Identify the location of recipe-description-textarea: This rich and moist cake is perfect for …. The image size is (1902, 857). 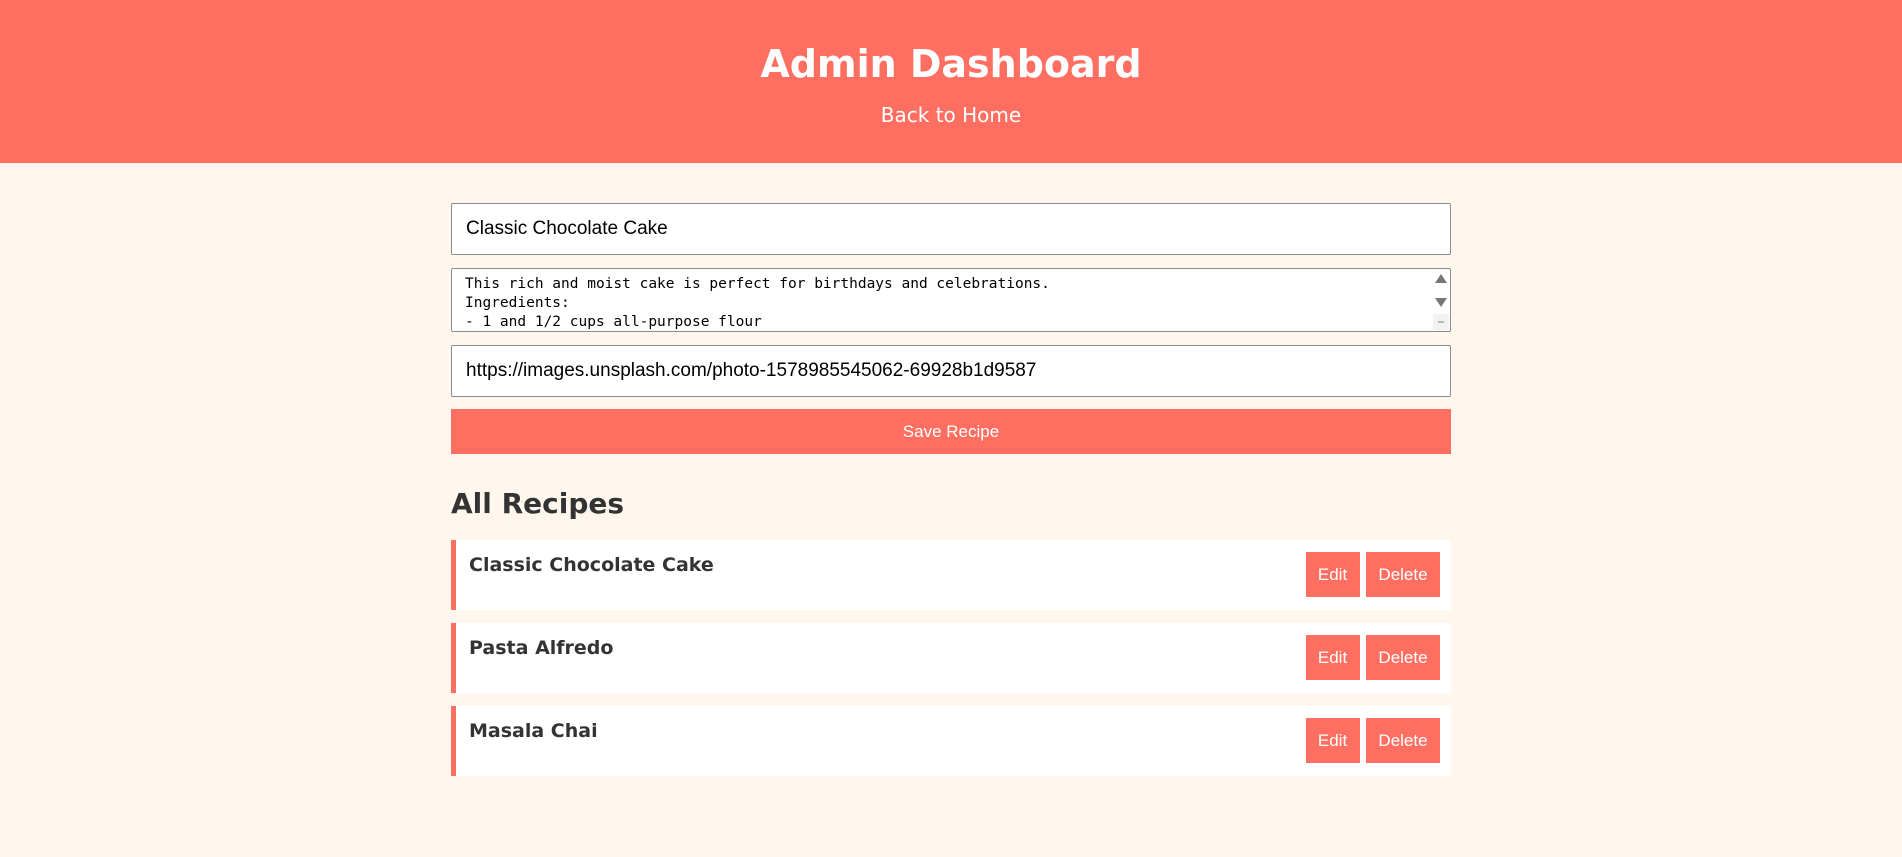
(951, 300).